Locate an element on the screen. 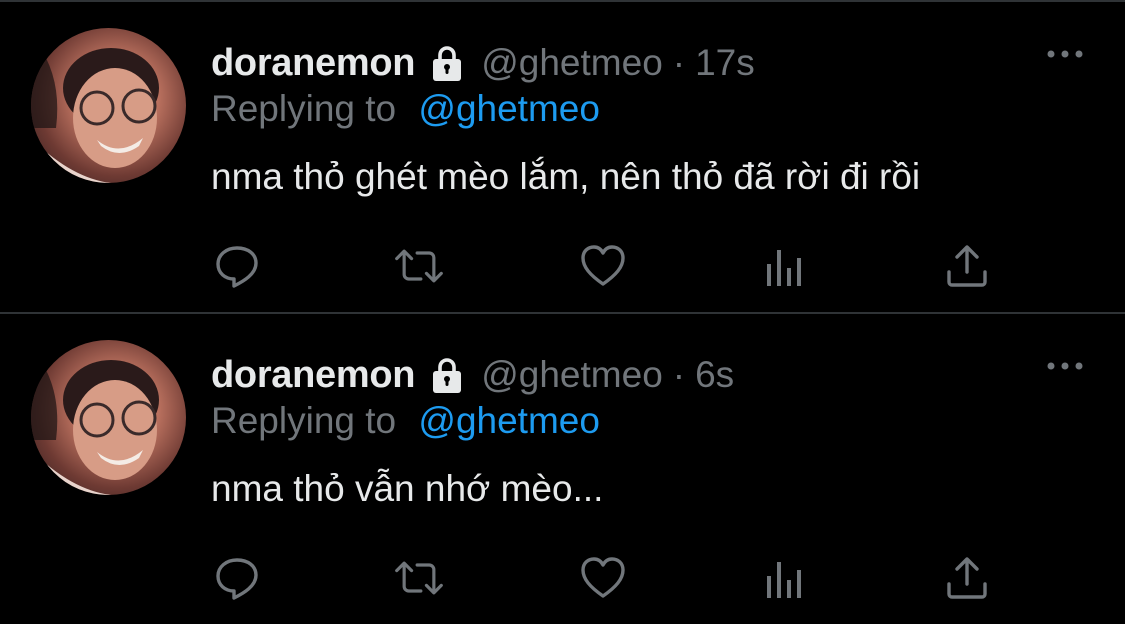 This screenshot has height=624, width=1125. tweet-header: doranemon @ghetmeo · 17s is located at coordinates (483, 63).